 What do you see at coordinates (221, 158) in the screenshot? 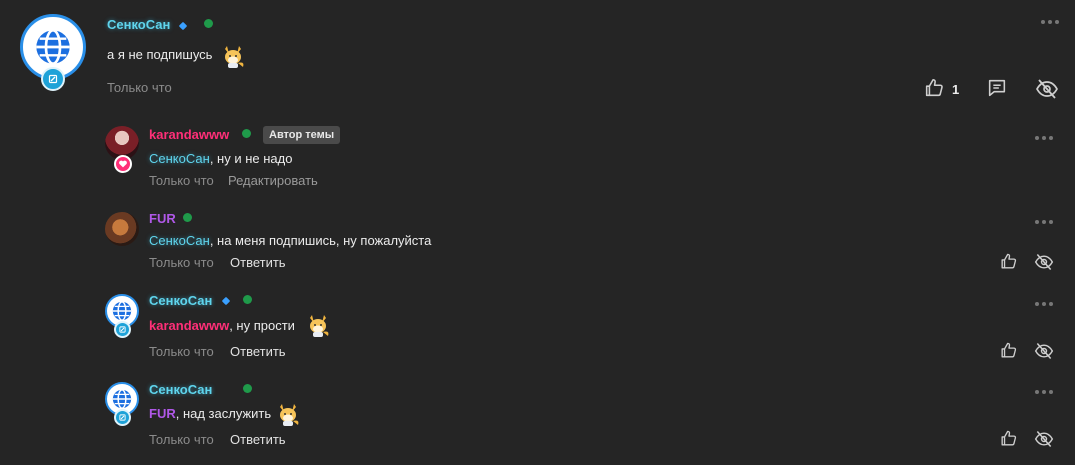
I see `reply-text: СенкоСан, ну и не надо` at bounding box center [221, 158].